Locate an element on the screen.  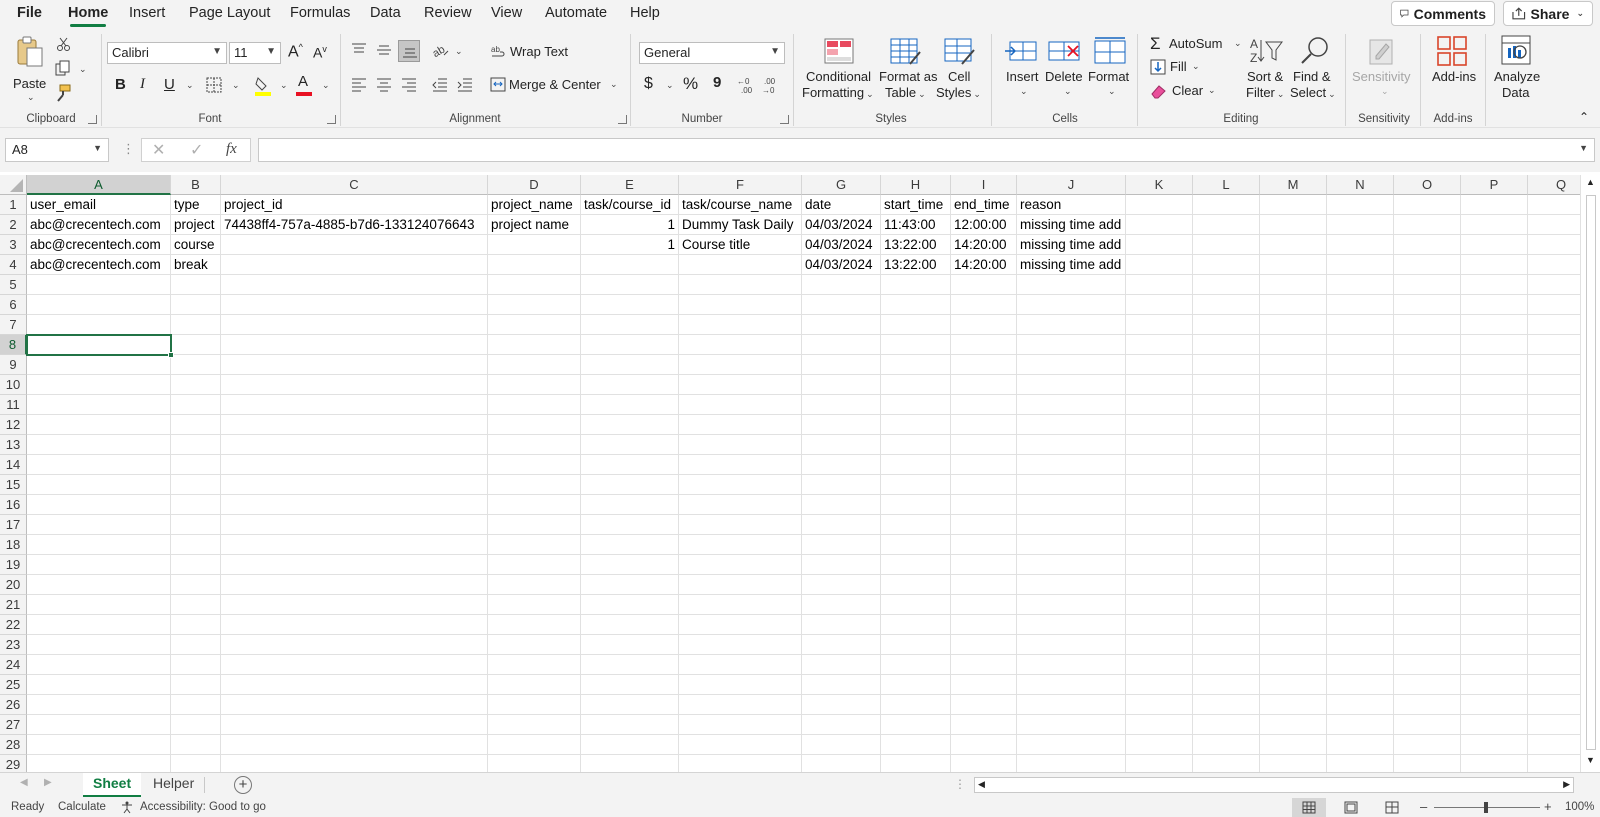
cell-i16 is located at coordinates (984, 505).